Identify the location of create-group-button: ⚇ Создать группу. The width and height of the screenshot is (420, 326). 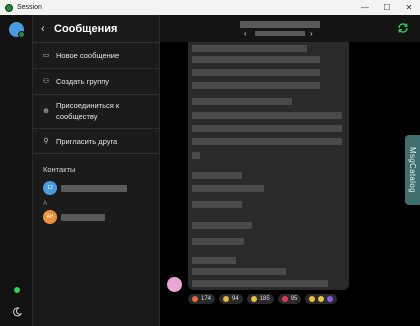
(96, 81).